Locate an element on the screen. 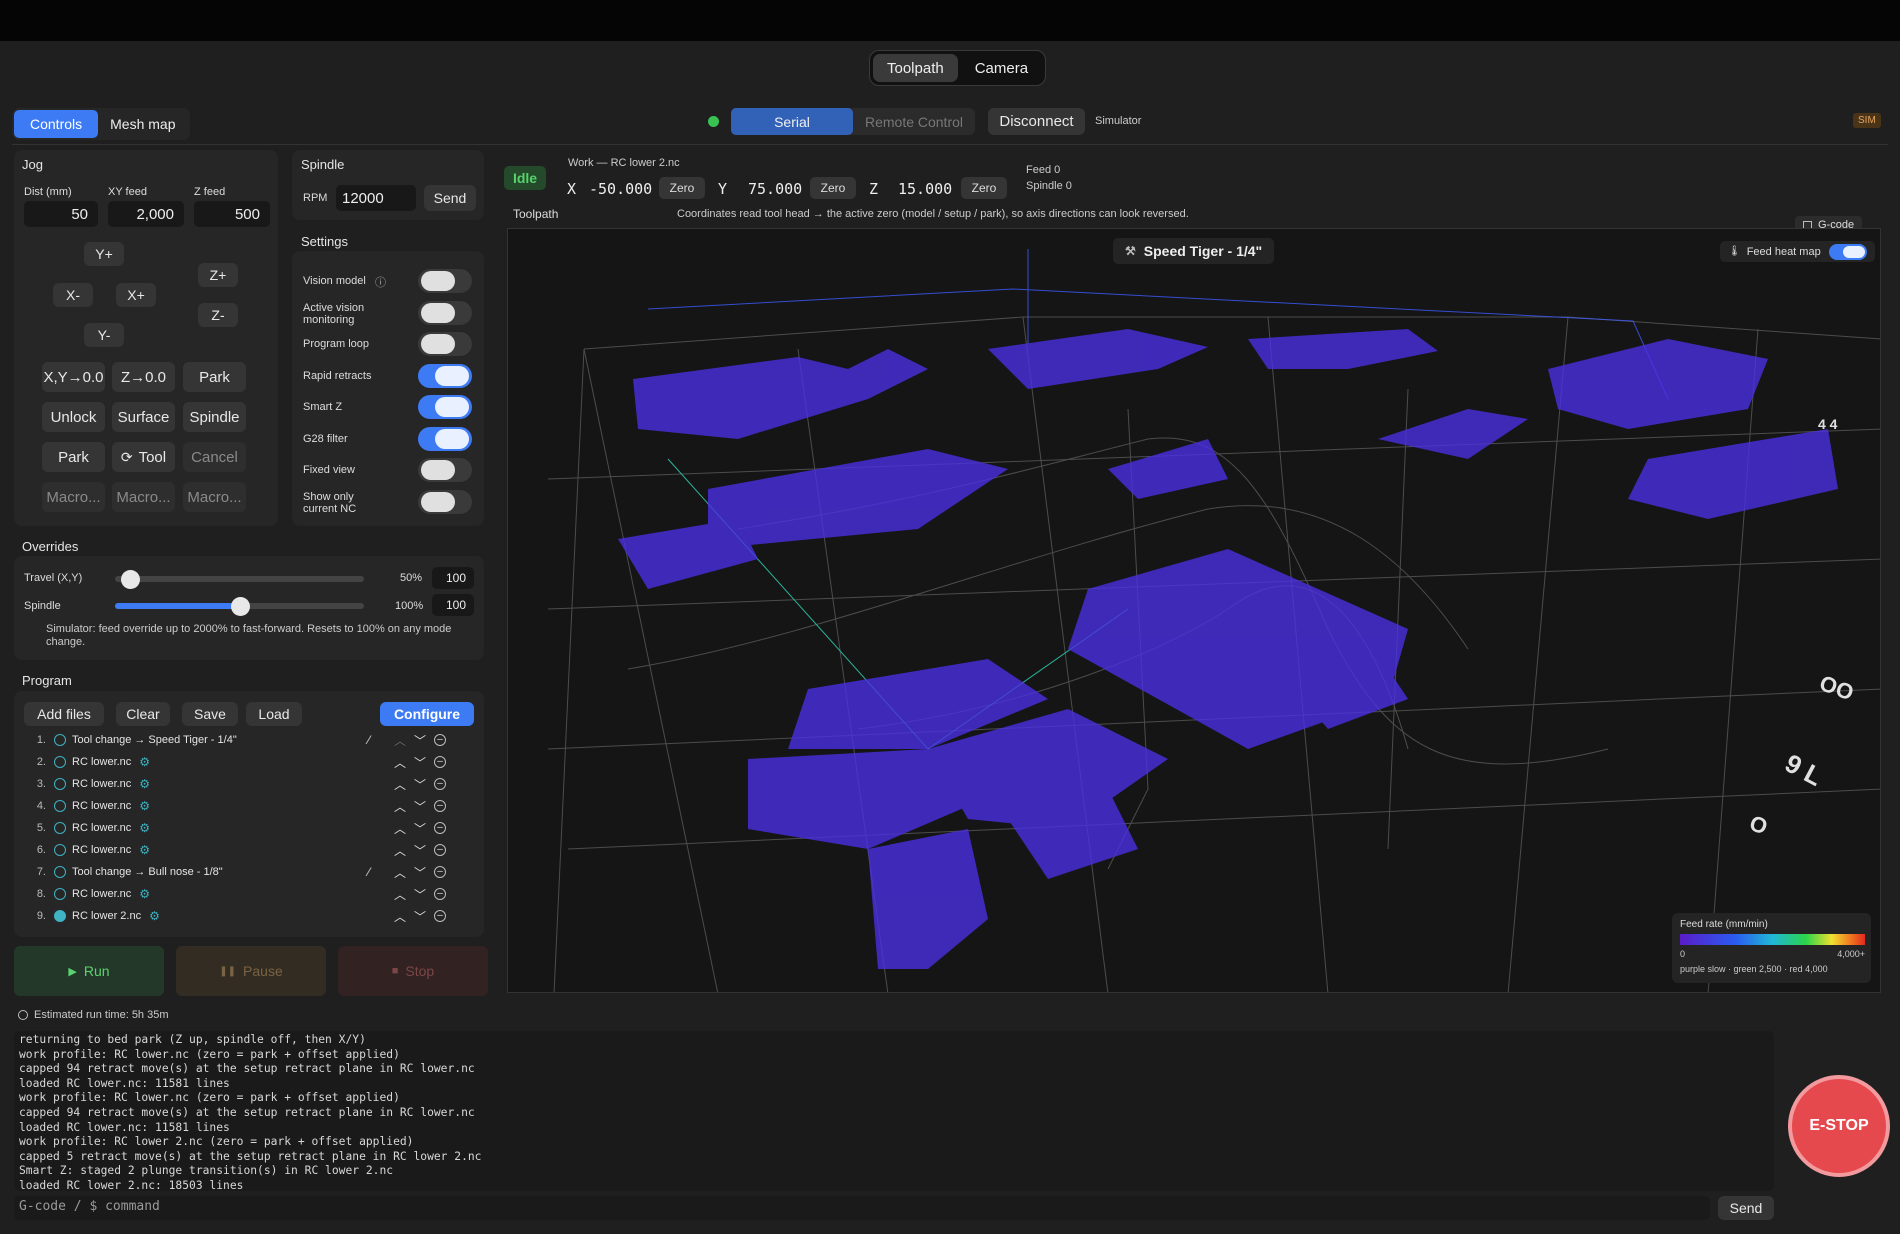 This screenshot has height=1234, width=1900. travel-value: 100 is located at coordinates (453, 578).